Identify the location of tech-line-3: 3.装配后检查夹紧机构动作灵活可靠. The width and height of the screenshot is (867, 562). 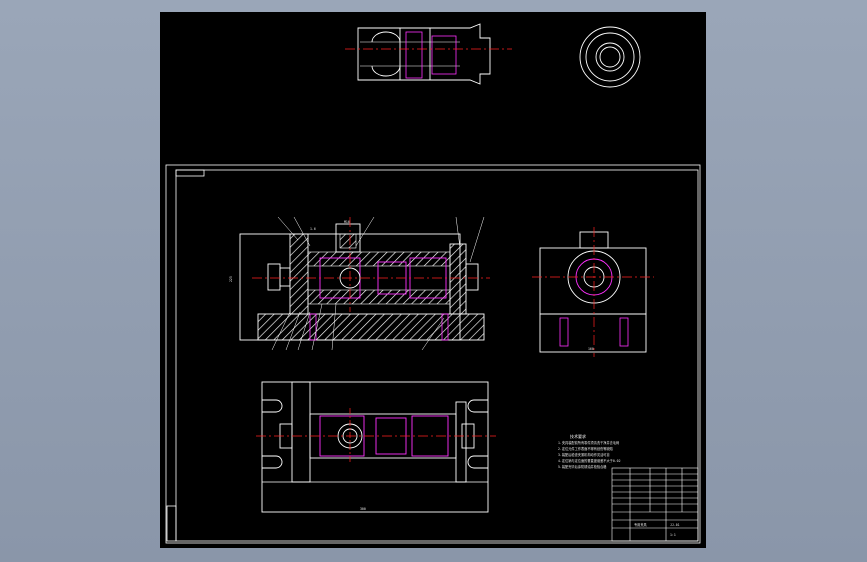
(584, 454).